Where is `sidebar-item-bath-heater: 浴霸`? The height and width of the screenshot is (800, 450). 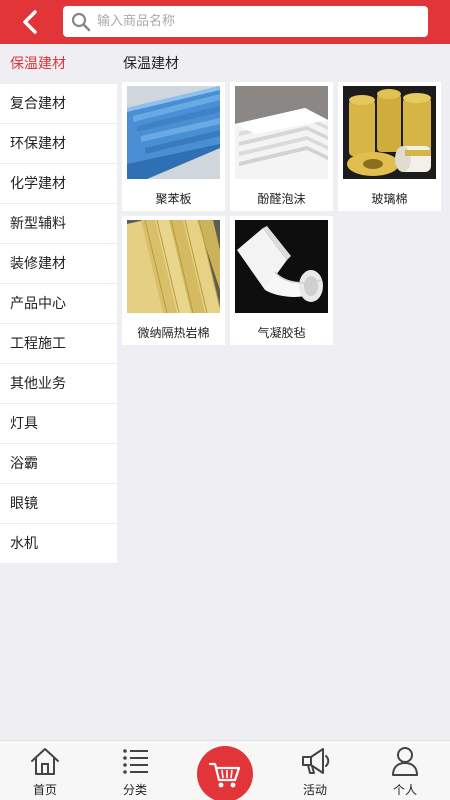 sidebar-item-bath-heater: 浴霸 is located at coordinates (58, 464).